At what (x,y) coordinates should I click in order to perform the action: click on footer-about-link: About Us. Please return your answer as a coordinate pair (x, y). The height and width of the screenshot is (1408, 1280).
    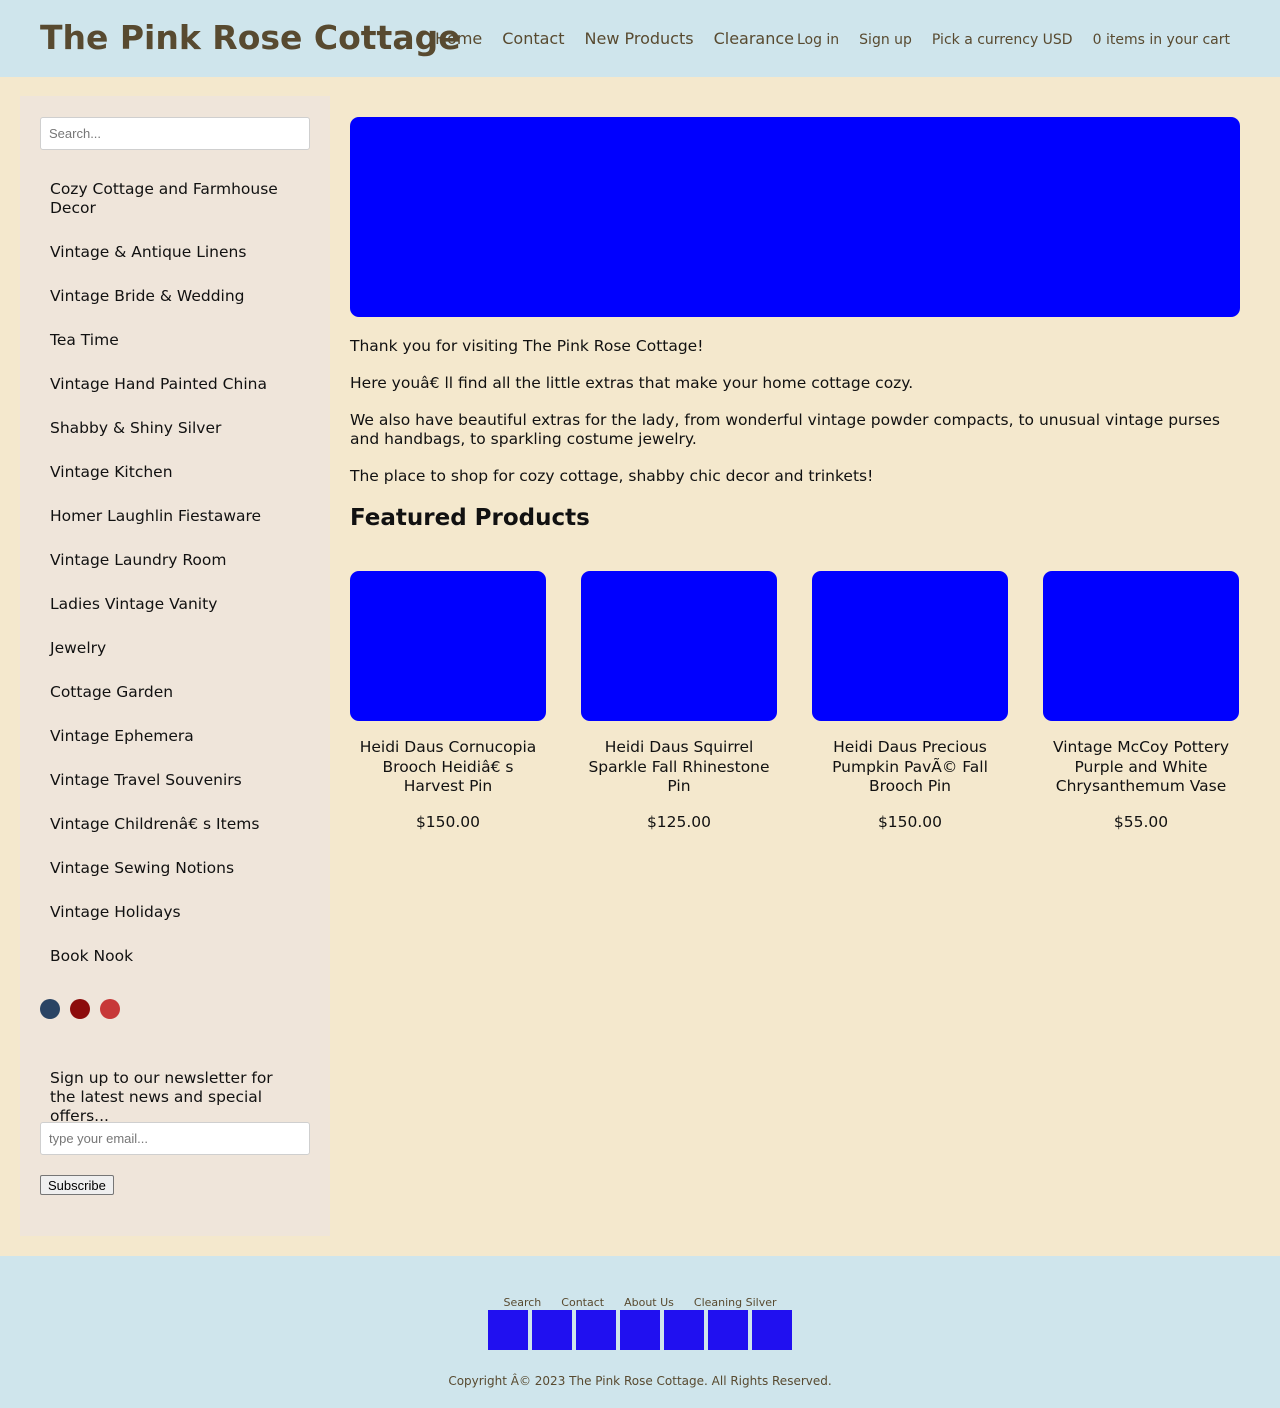
    Looking at the image, I should click on (649, 1303).